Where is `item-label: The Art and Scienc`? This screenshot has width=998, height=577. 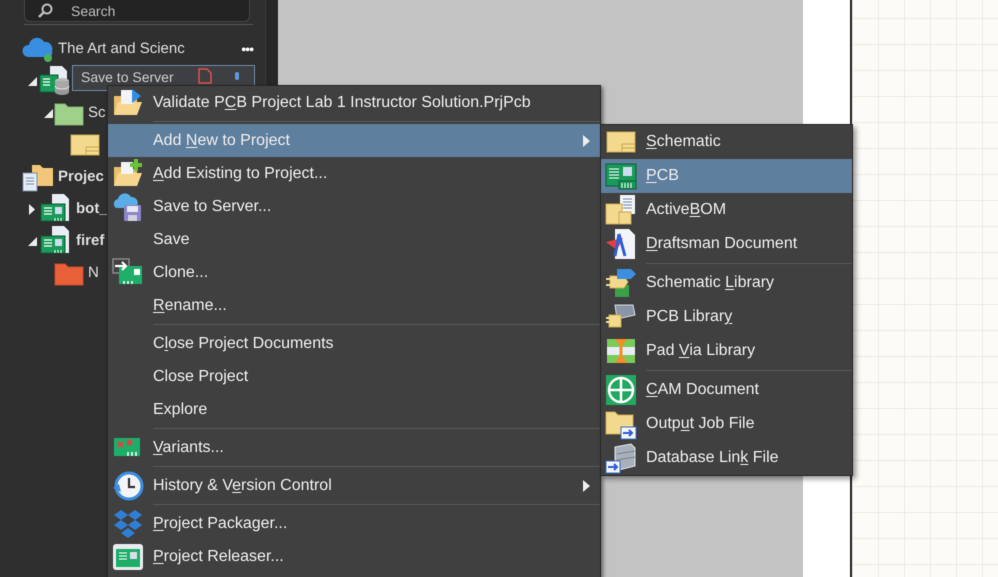 item-label: The Art and Scienc is located at coordinates (121, 48).